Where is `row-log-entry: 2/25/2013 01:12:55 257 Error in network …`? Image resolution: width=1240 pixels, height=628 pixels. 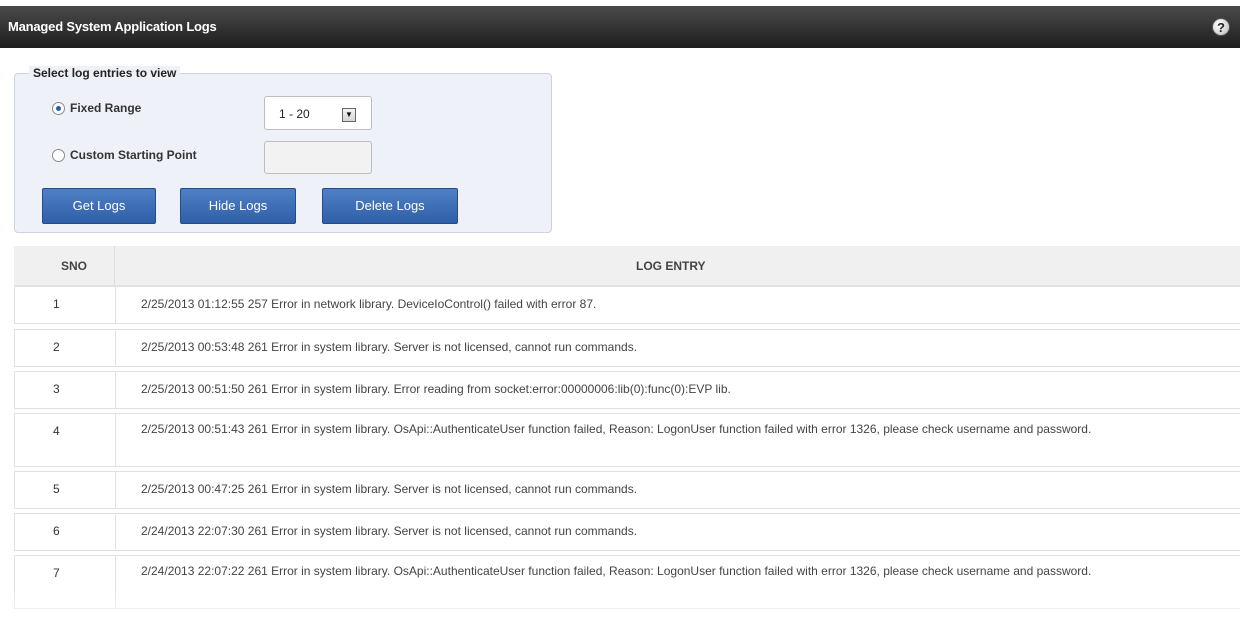 row-log-entry: 2/25/2013 01:12:55 257 Error in network … is located at coordinates (369, 304).